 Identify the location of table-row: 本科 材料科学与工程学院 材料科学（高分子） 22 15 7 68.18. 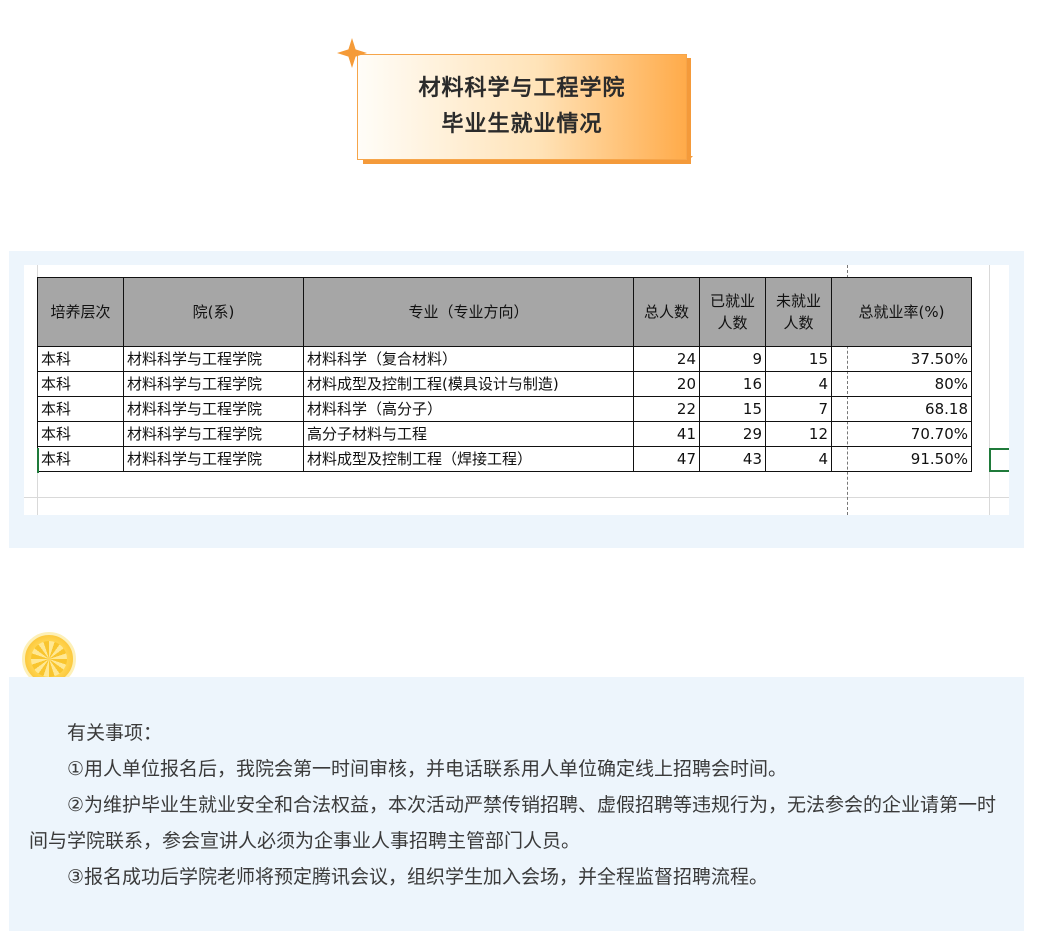
(504, 409).